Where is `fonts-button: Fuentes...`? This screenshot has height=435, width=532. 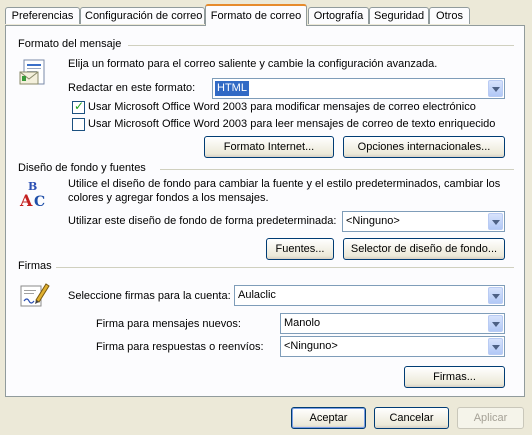
fonts-button: Fuentes... is located at coordinates (300, 249).